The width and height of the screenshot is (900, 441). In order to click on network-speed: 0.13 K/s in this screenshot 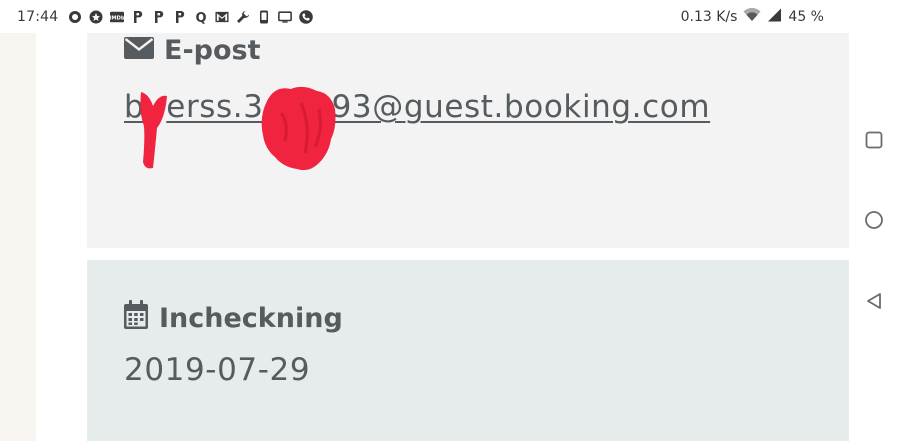, I will do `click(709, 16)`.